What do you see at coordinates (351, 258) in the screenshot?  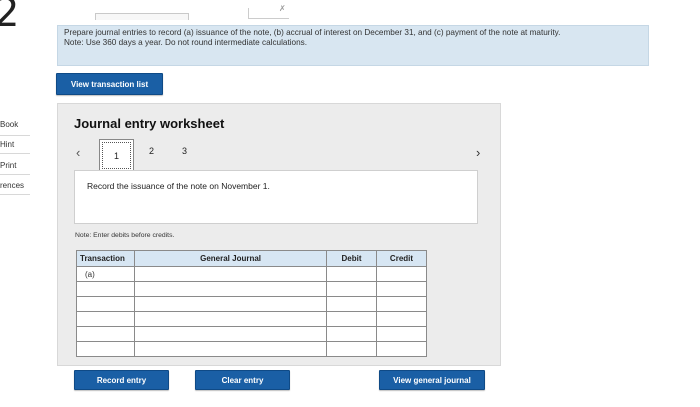 I see `header-debit: Debit` at bounding box center [351, 258].